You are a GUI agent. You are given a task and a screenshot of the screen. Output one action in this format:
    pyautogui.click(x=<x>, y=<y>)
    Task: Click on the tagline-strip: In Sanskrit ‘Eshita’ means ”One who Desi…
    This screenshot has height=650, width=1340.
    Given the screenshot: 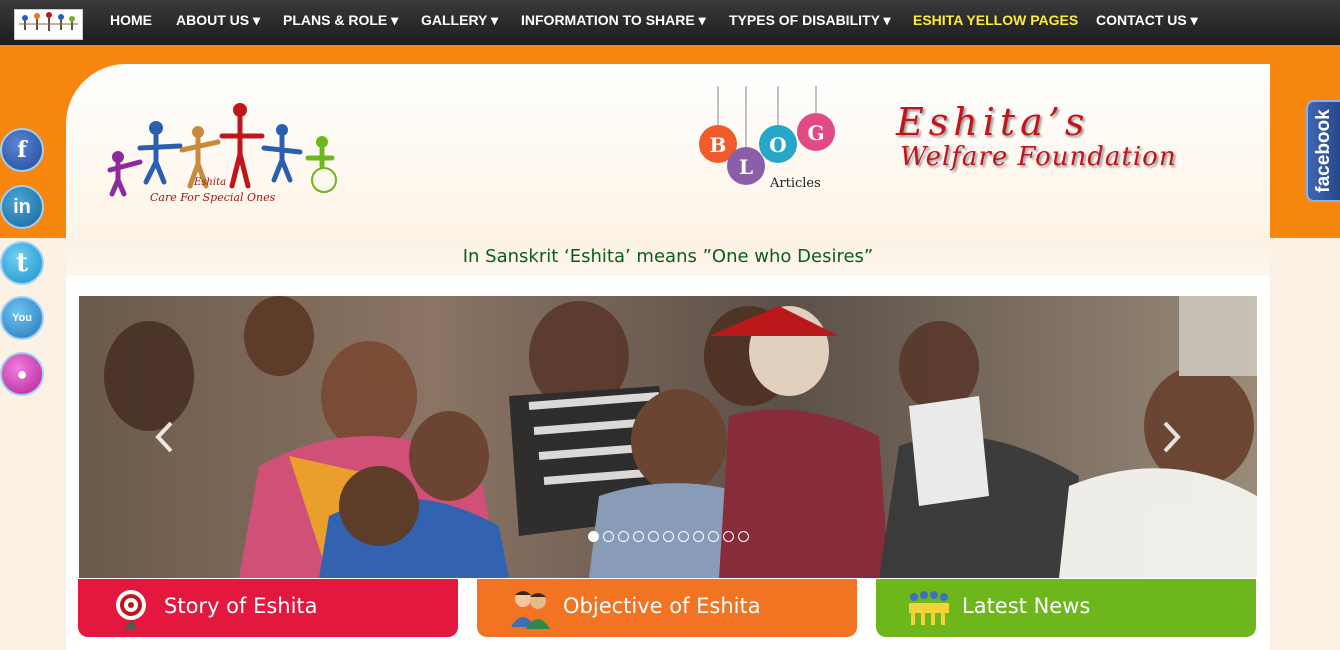 What is the action you would take?
    pyautogui.click(x=668, y=257)
    